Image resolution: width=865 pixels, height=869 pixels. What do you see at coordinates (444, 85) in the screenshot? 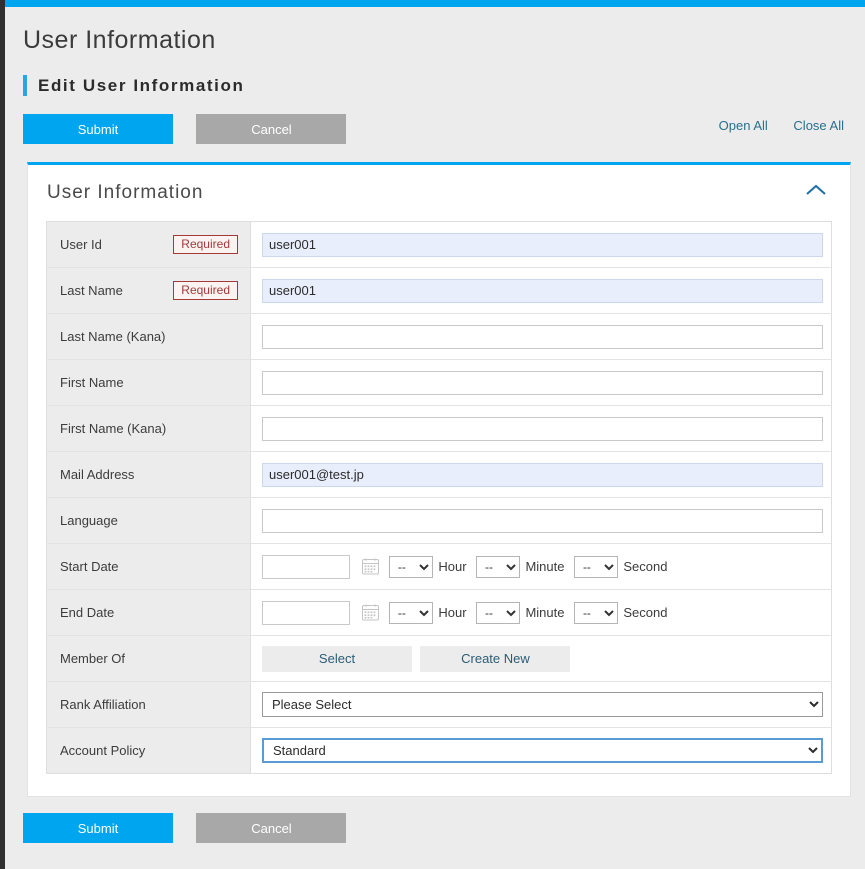
I see `page-subtitle: Edit User Information` at bounding box center [444, 85].